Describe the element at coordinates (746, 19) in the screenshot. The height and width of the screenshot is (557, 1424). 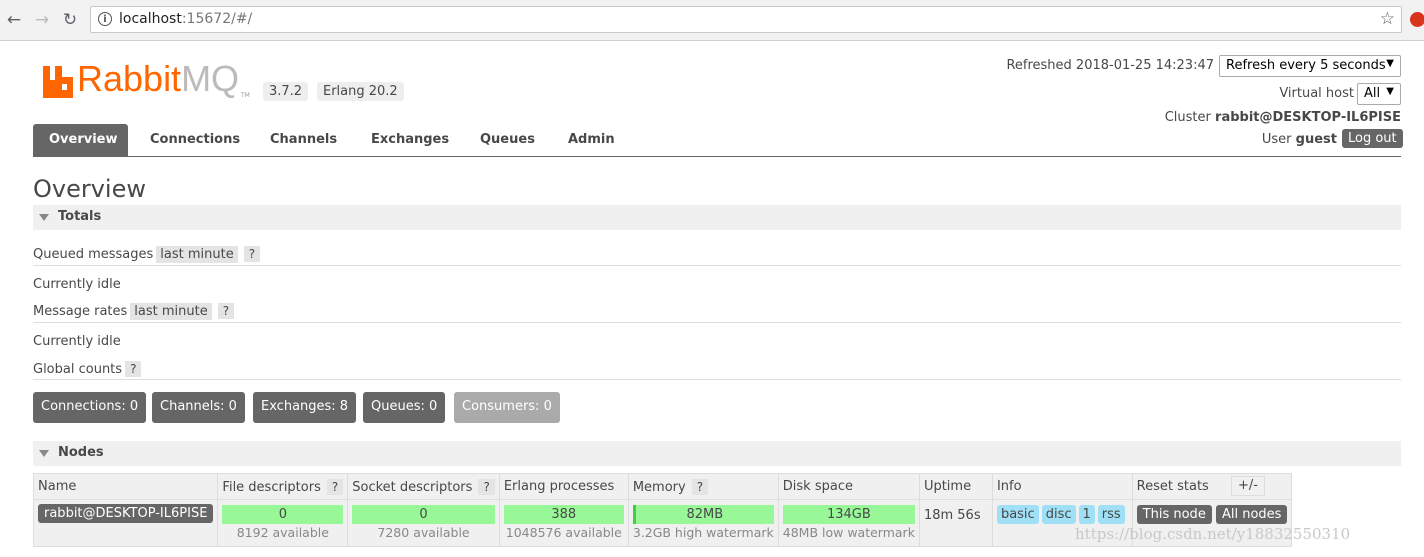
I see `address-bar: i localhost:15672/#/ ☆` at that location.